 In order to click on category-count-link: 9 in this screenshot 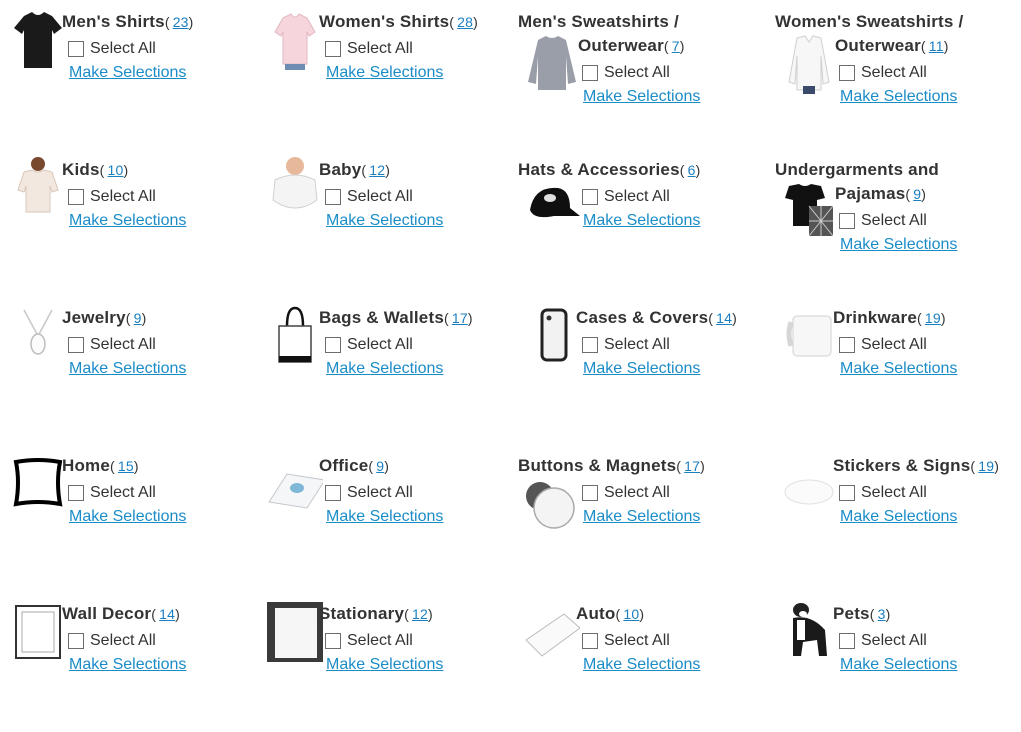, I will do `click(138, 318)`.